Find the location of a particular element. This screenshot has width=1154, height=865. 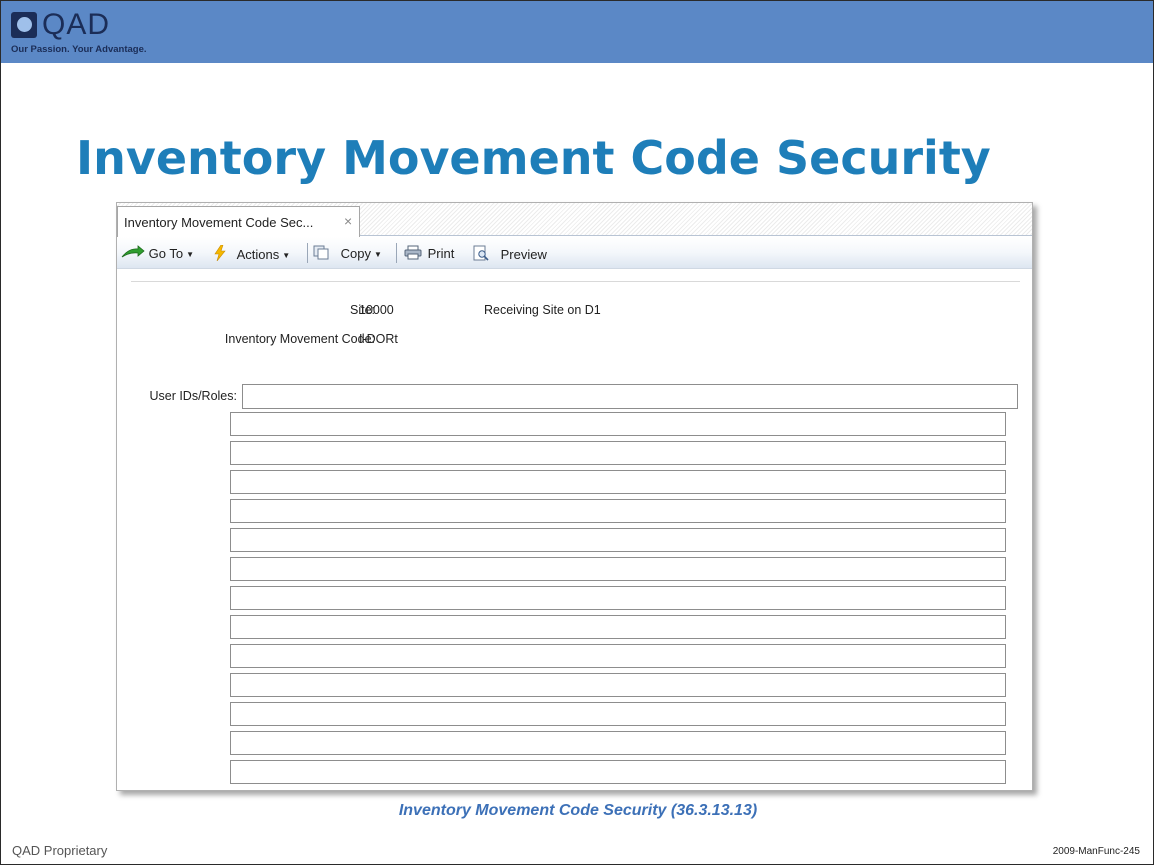

slide-title: Inventory Movement Code Security is located at coordinates (533, 158).